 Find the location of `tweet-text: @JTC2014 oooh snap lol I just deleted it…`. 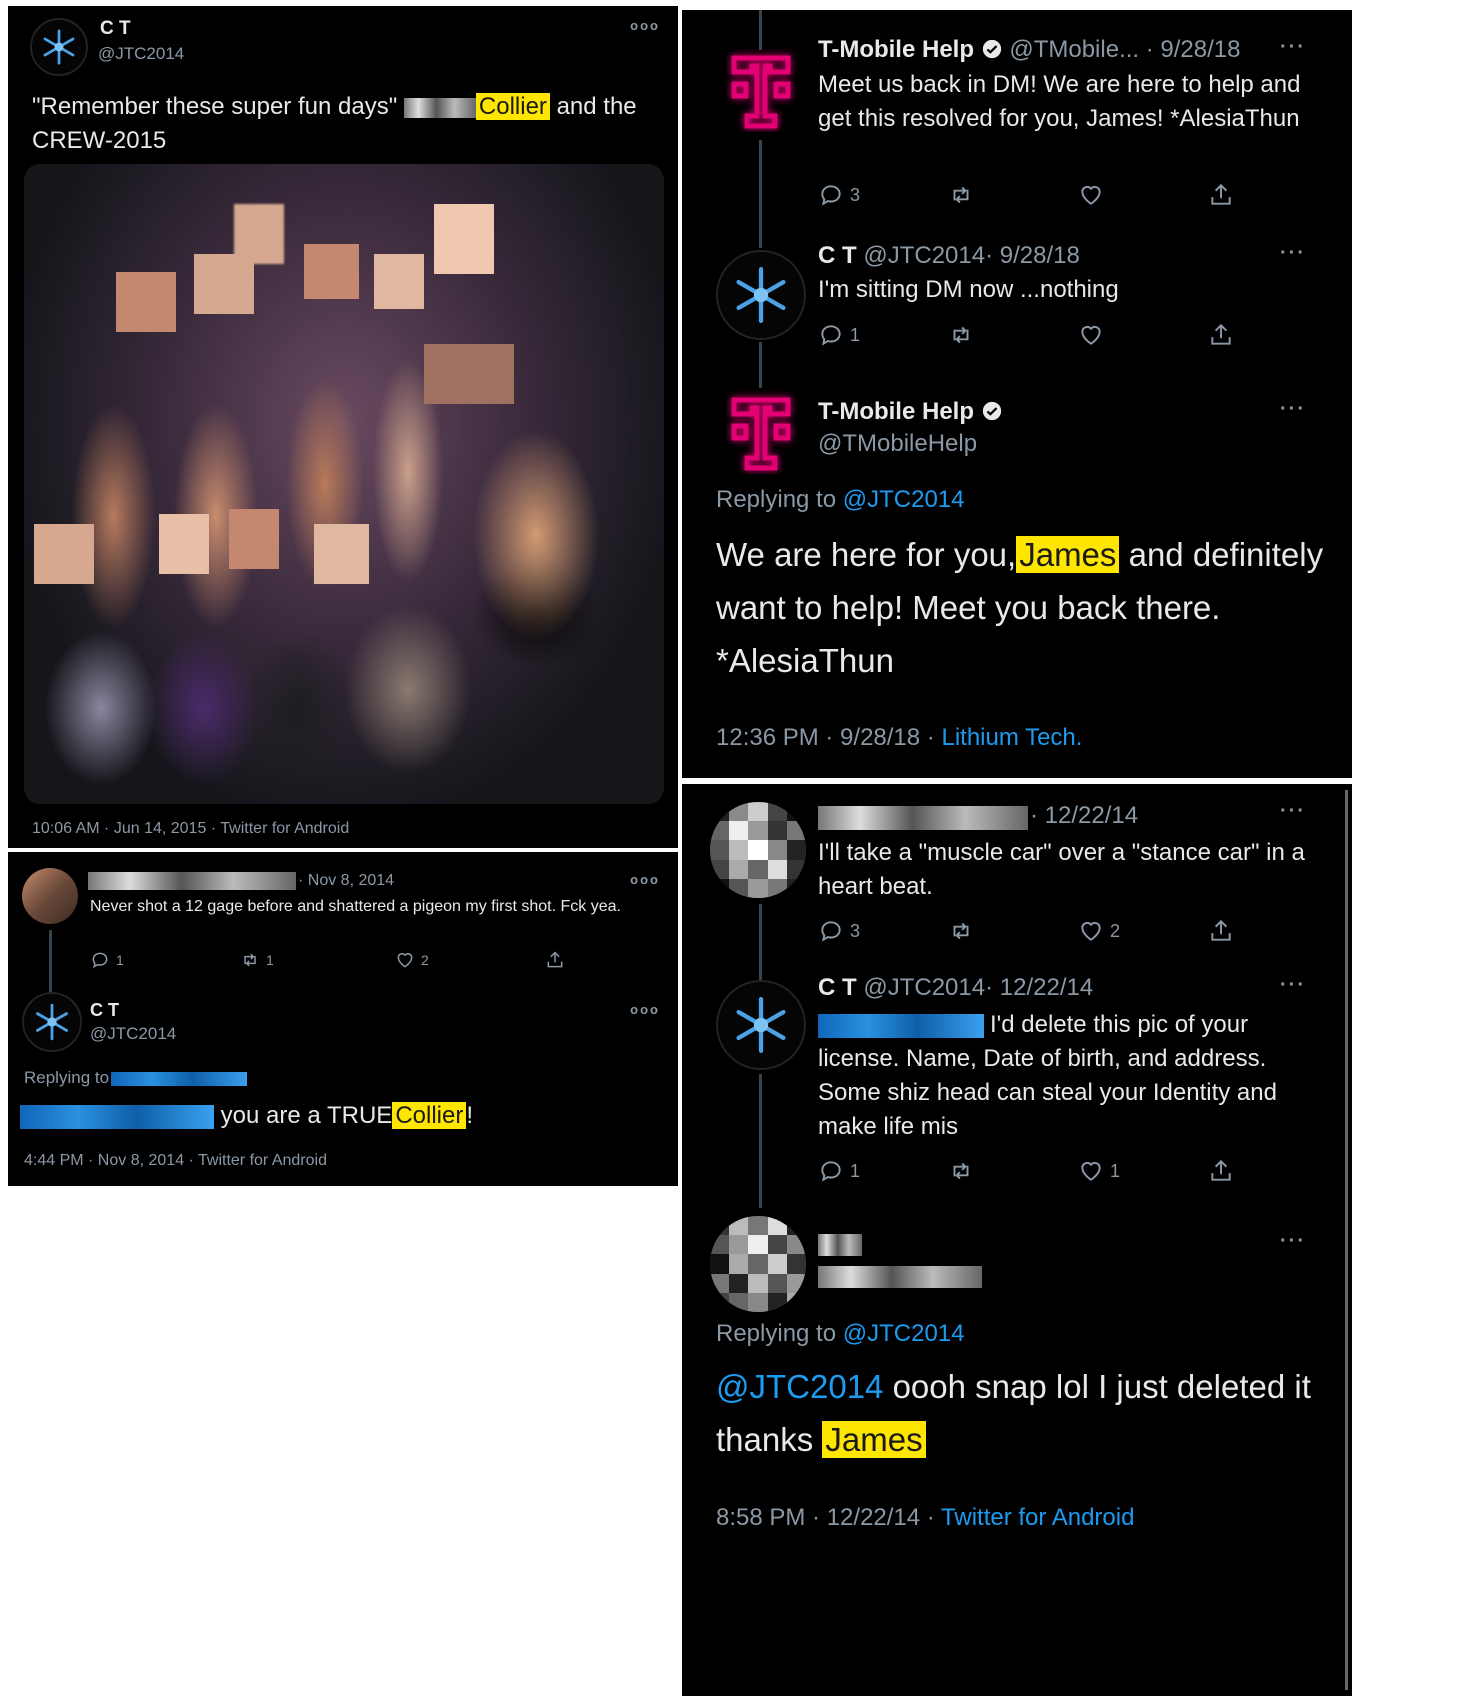

tweet-text: @JTC2014 oooh snap lol I just deleted it… is located at coordinates (1013, 1413).